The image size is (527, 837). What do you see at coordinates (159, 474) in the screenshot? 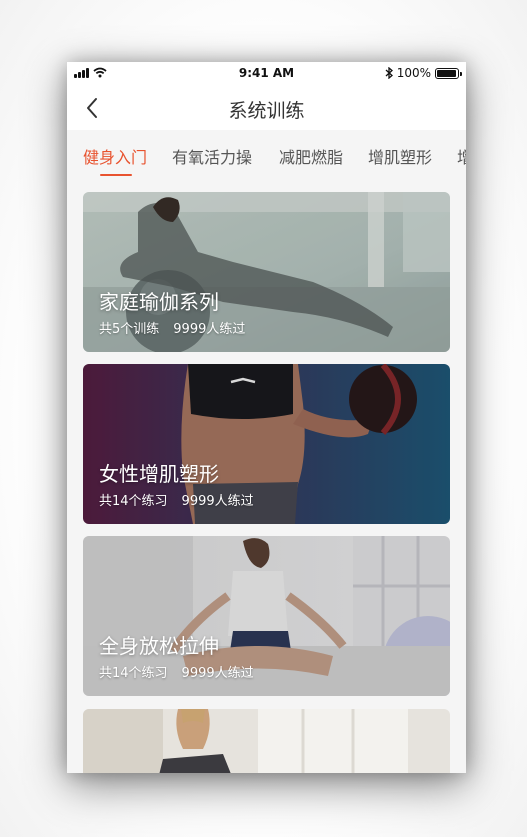
I see `card-title: 女性增肌塑形` at bounding box center [159, 474].